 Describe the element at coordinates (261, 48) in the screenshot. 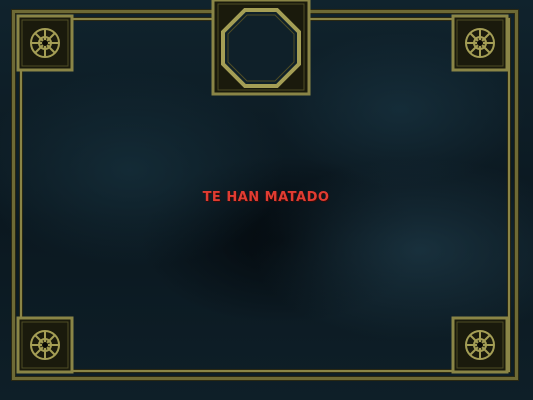

I see `portrait-frame-icon` at that location.